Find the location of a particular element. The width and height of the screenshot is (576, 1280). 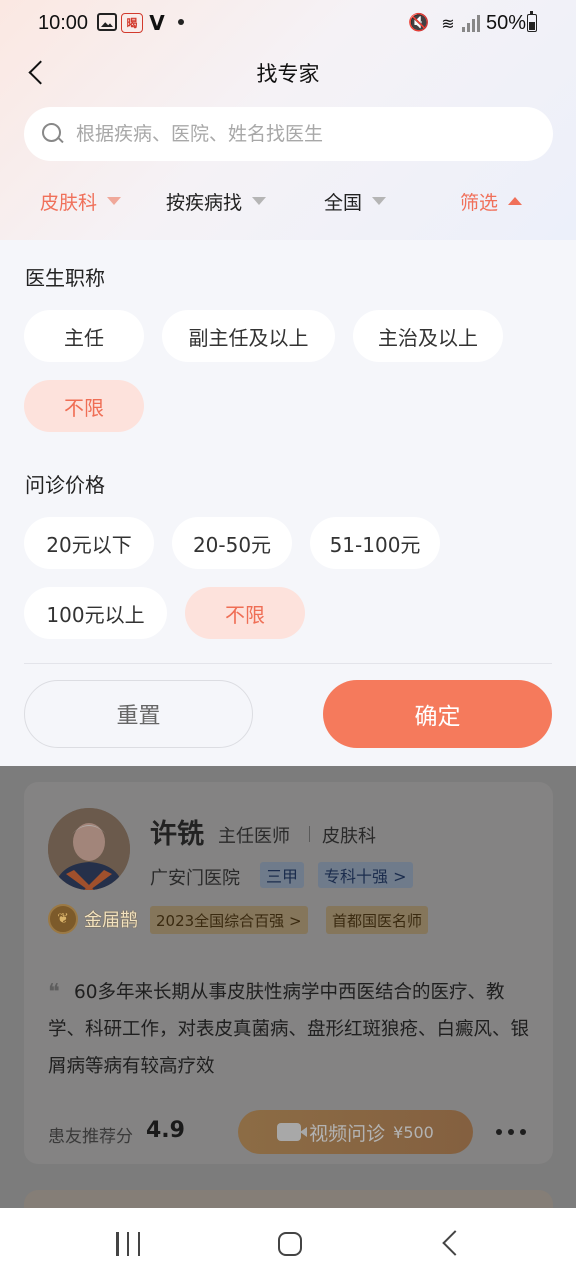

home-icon is located at coordinates (290, 1244).